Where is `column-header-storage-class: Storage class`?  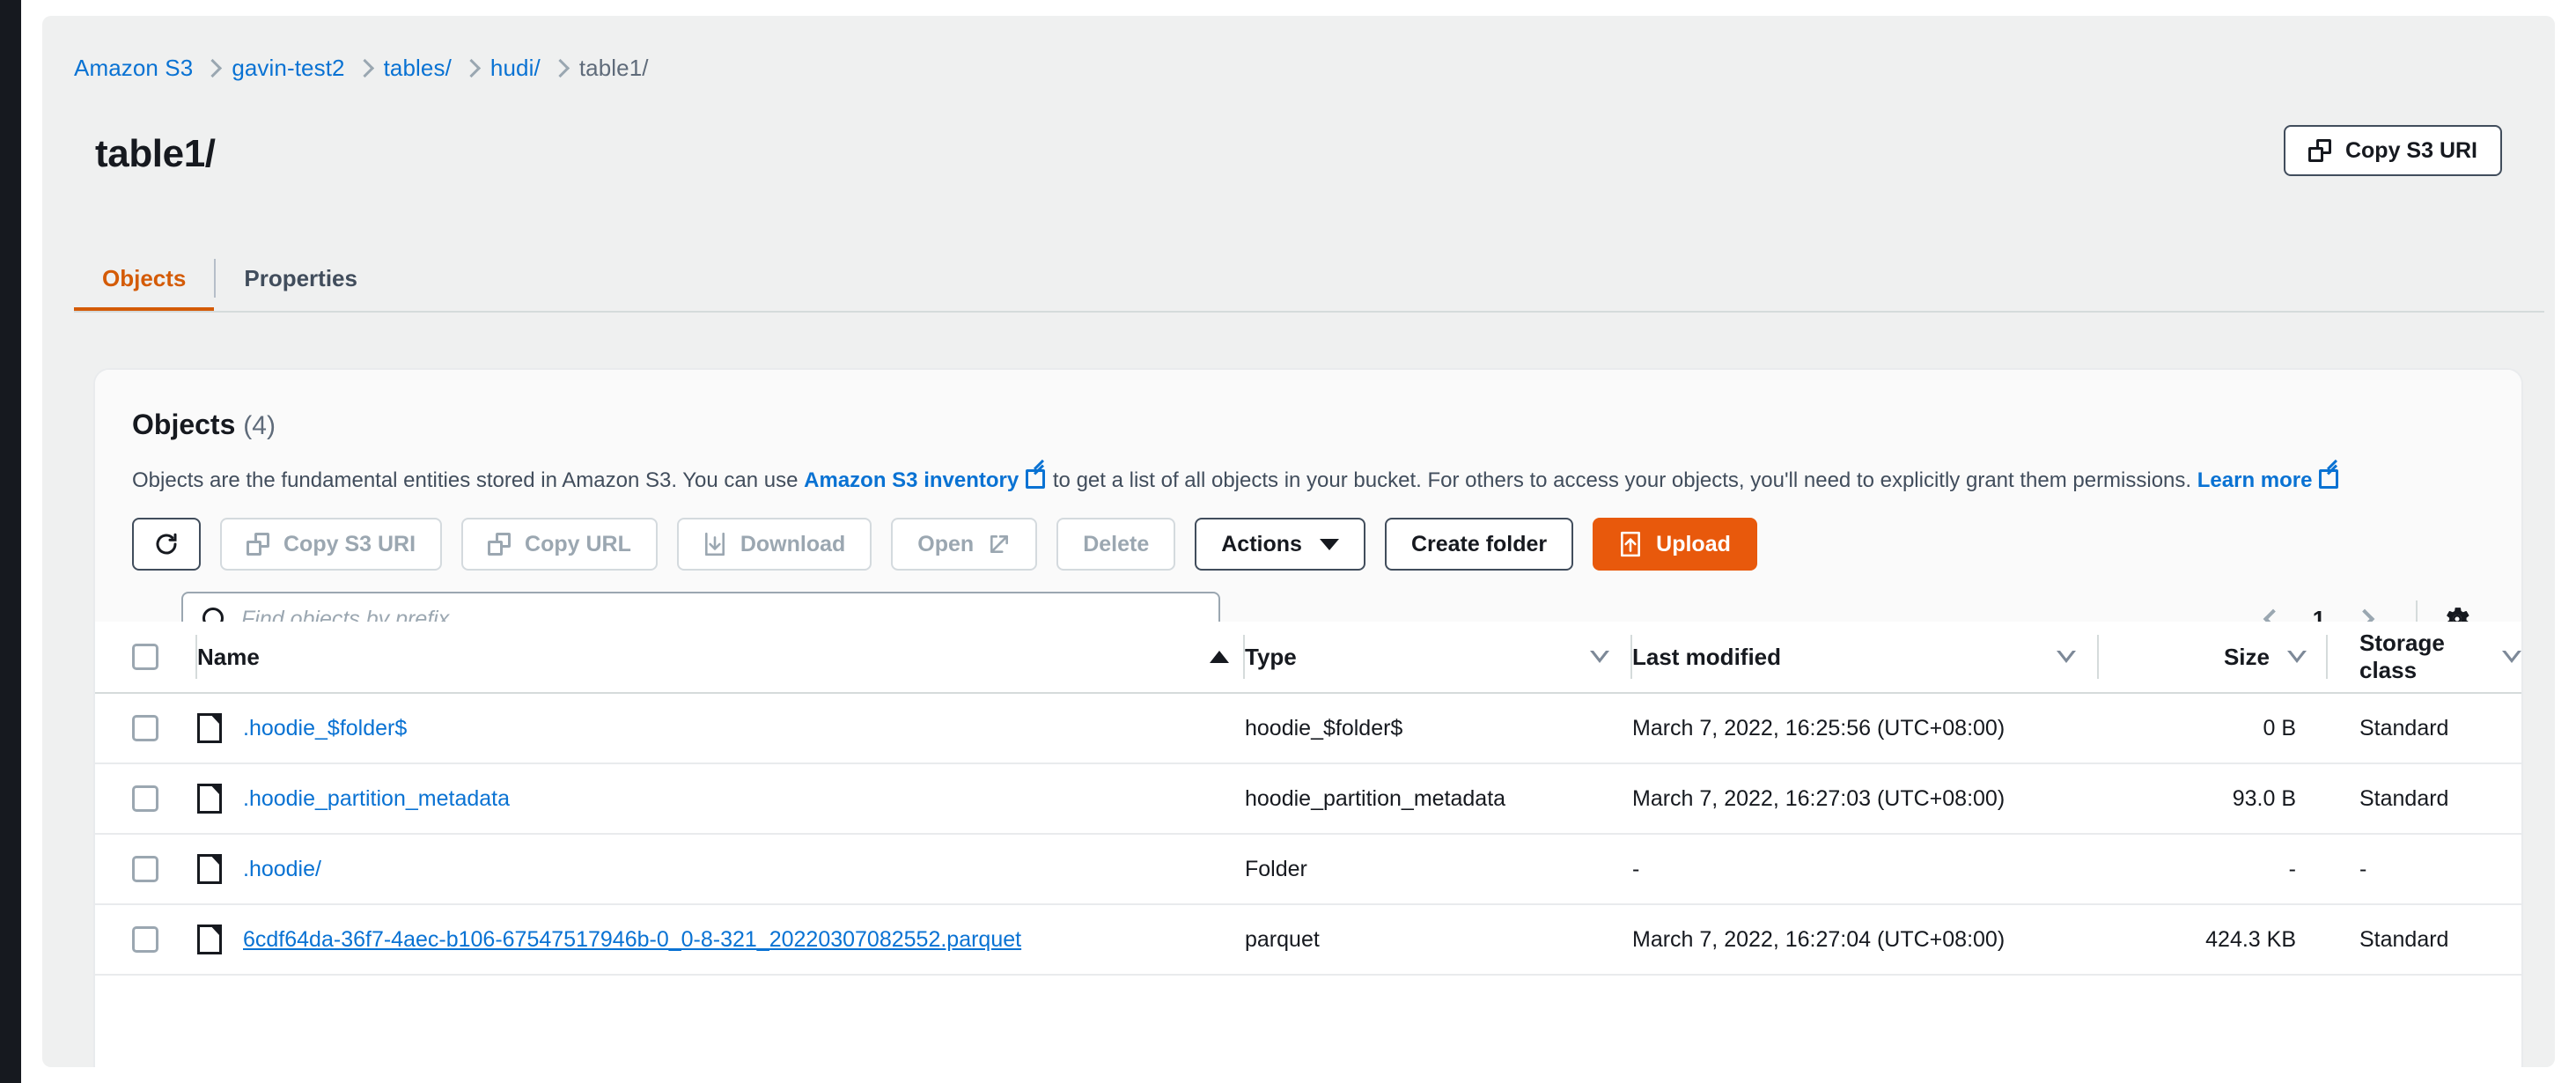 column-header-storage-class: Storage class is located at coordinates (2424, 657).